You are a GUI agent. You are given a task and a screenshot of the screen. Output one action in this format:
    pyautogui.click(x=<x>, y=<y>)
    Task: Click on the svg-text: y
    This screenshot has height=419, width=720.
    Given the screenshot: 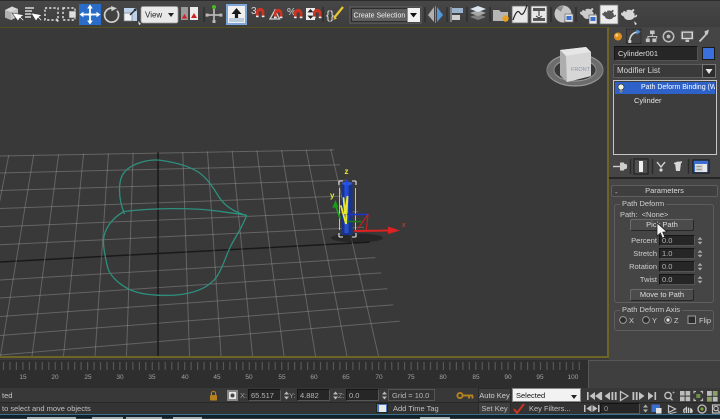 What is the action you would take?
    pyautogui.click(x=332, y=195)
    